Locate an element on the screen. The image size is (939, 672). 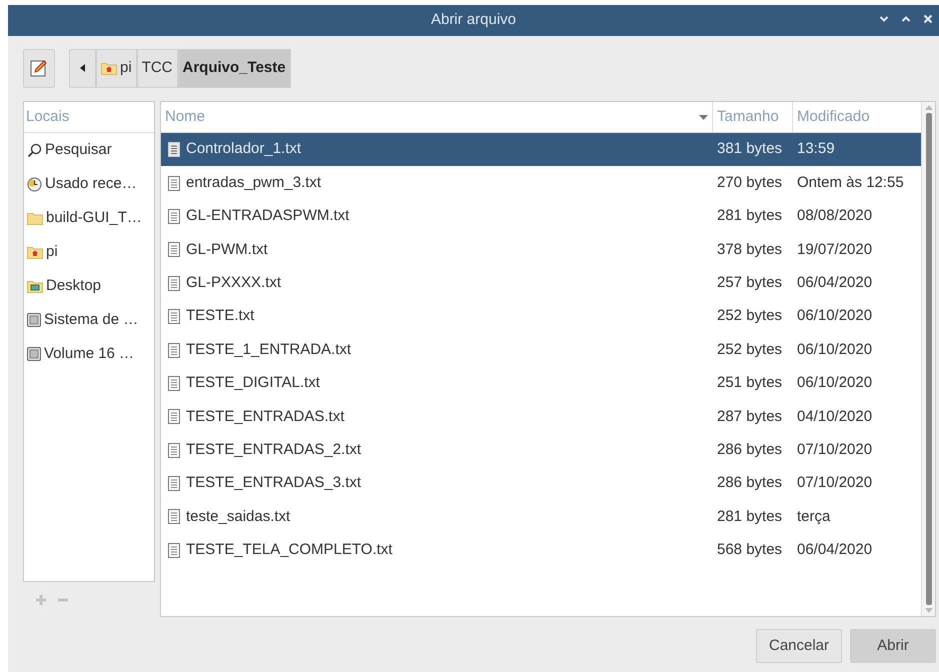
file-name: TESTE_TELA_COMPLETO.txt is located at coordinates (289, 550).